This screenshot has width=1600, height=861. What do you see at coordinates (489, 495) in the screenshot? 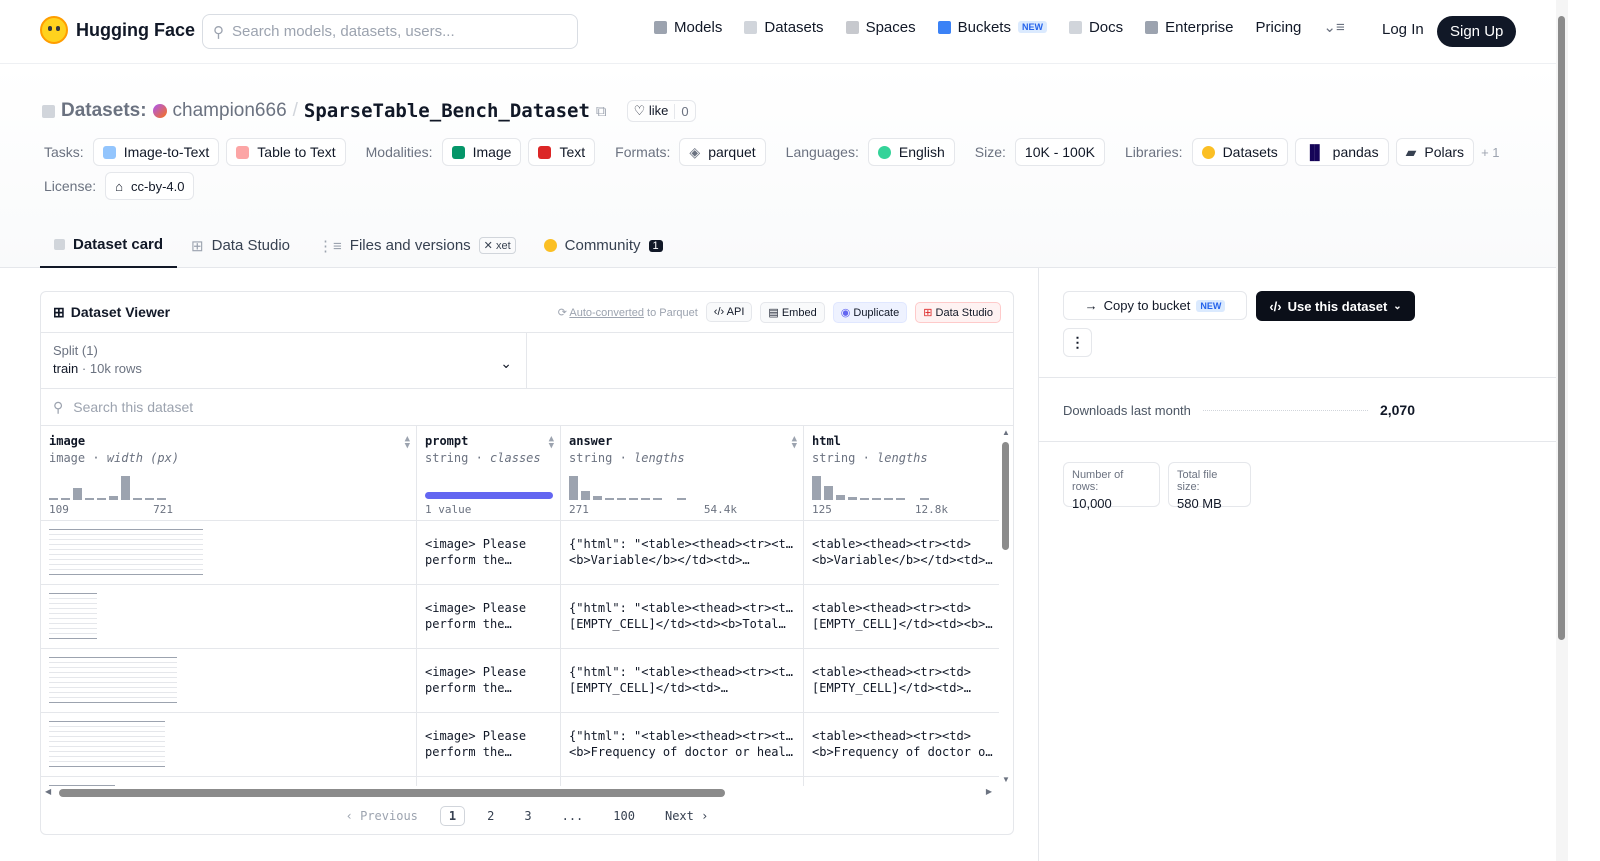
I see `class-bar` at bounding box center [489, 495].